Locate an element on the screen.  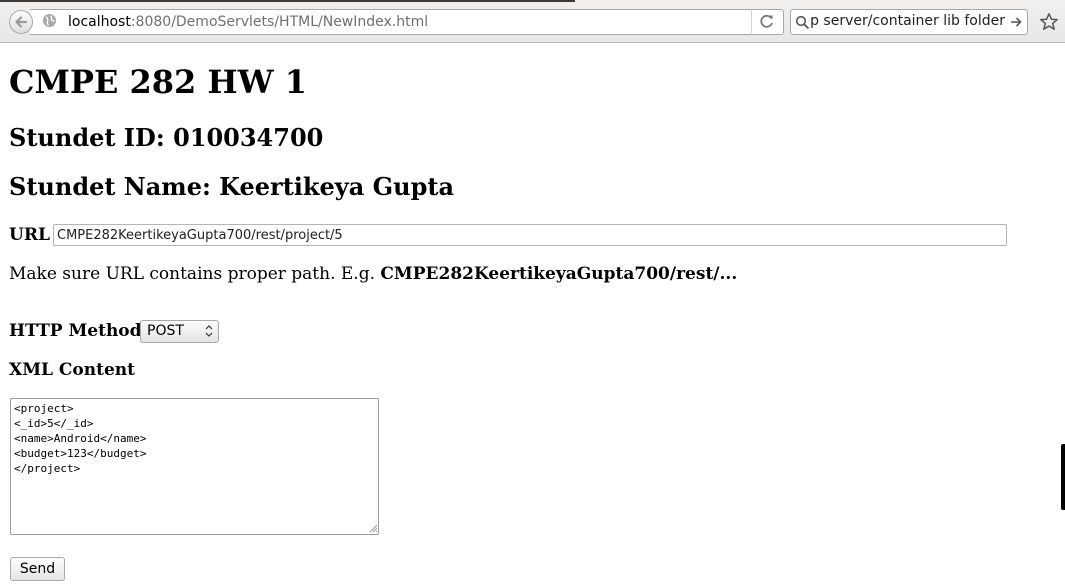
url-host: localhost is located at coordinates (99, 22).